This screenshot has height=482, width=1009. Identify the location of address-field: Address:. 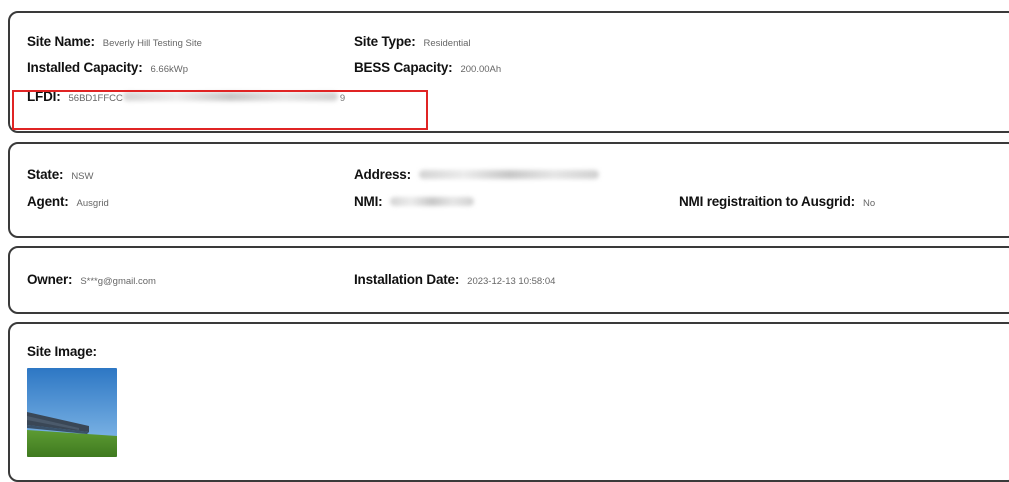
(476, 174).